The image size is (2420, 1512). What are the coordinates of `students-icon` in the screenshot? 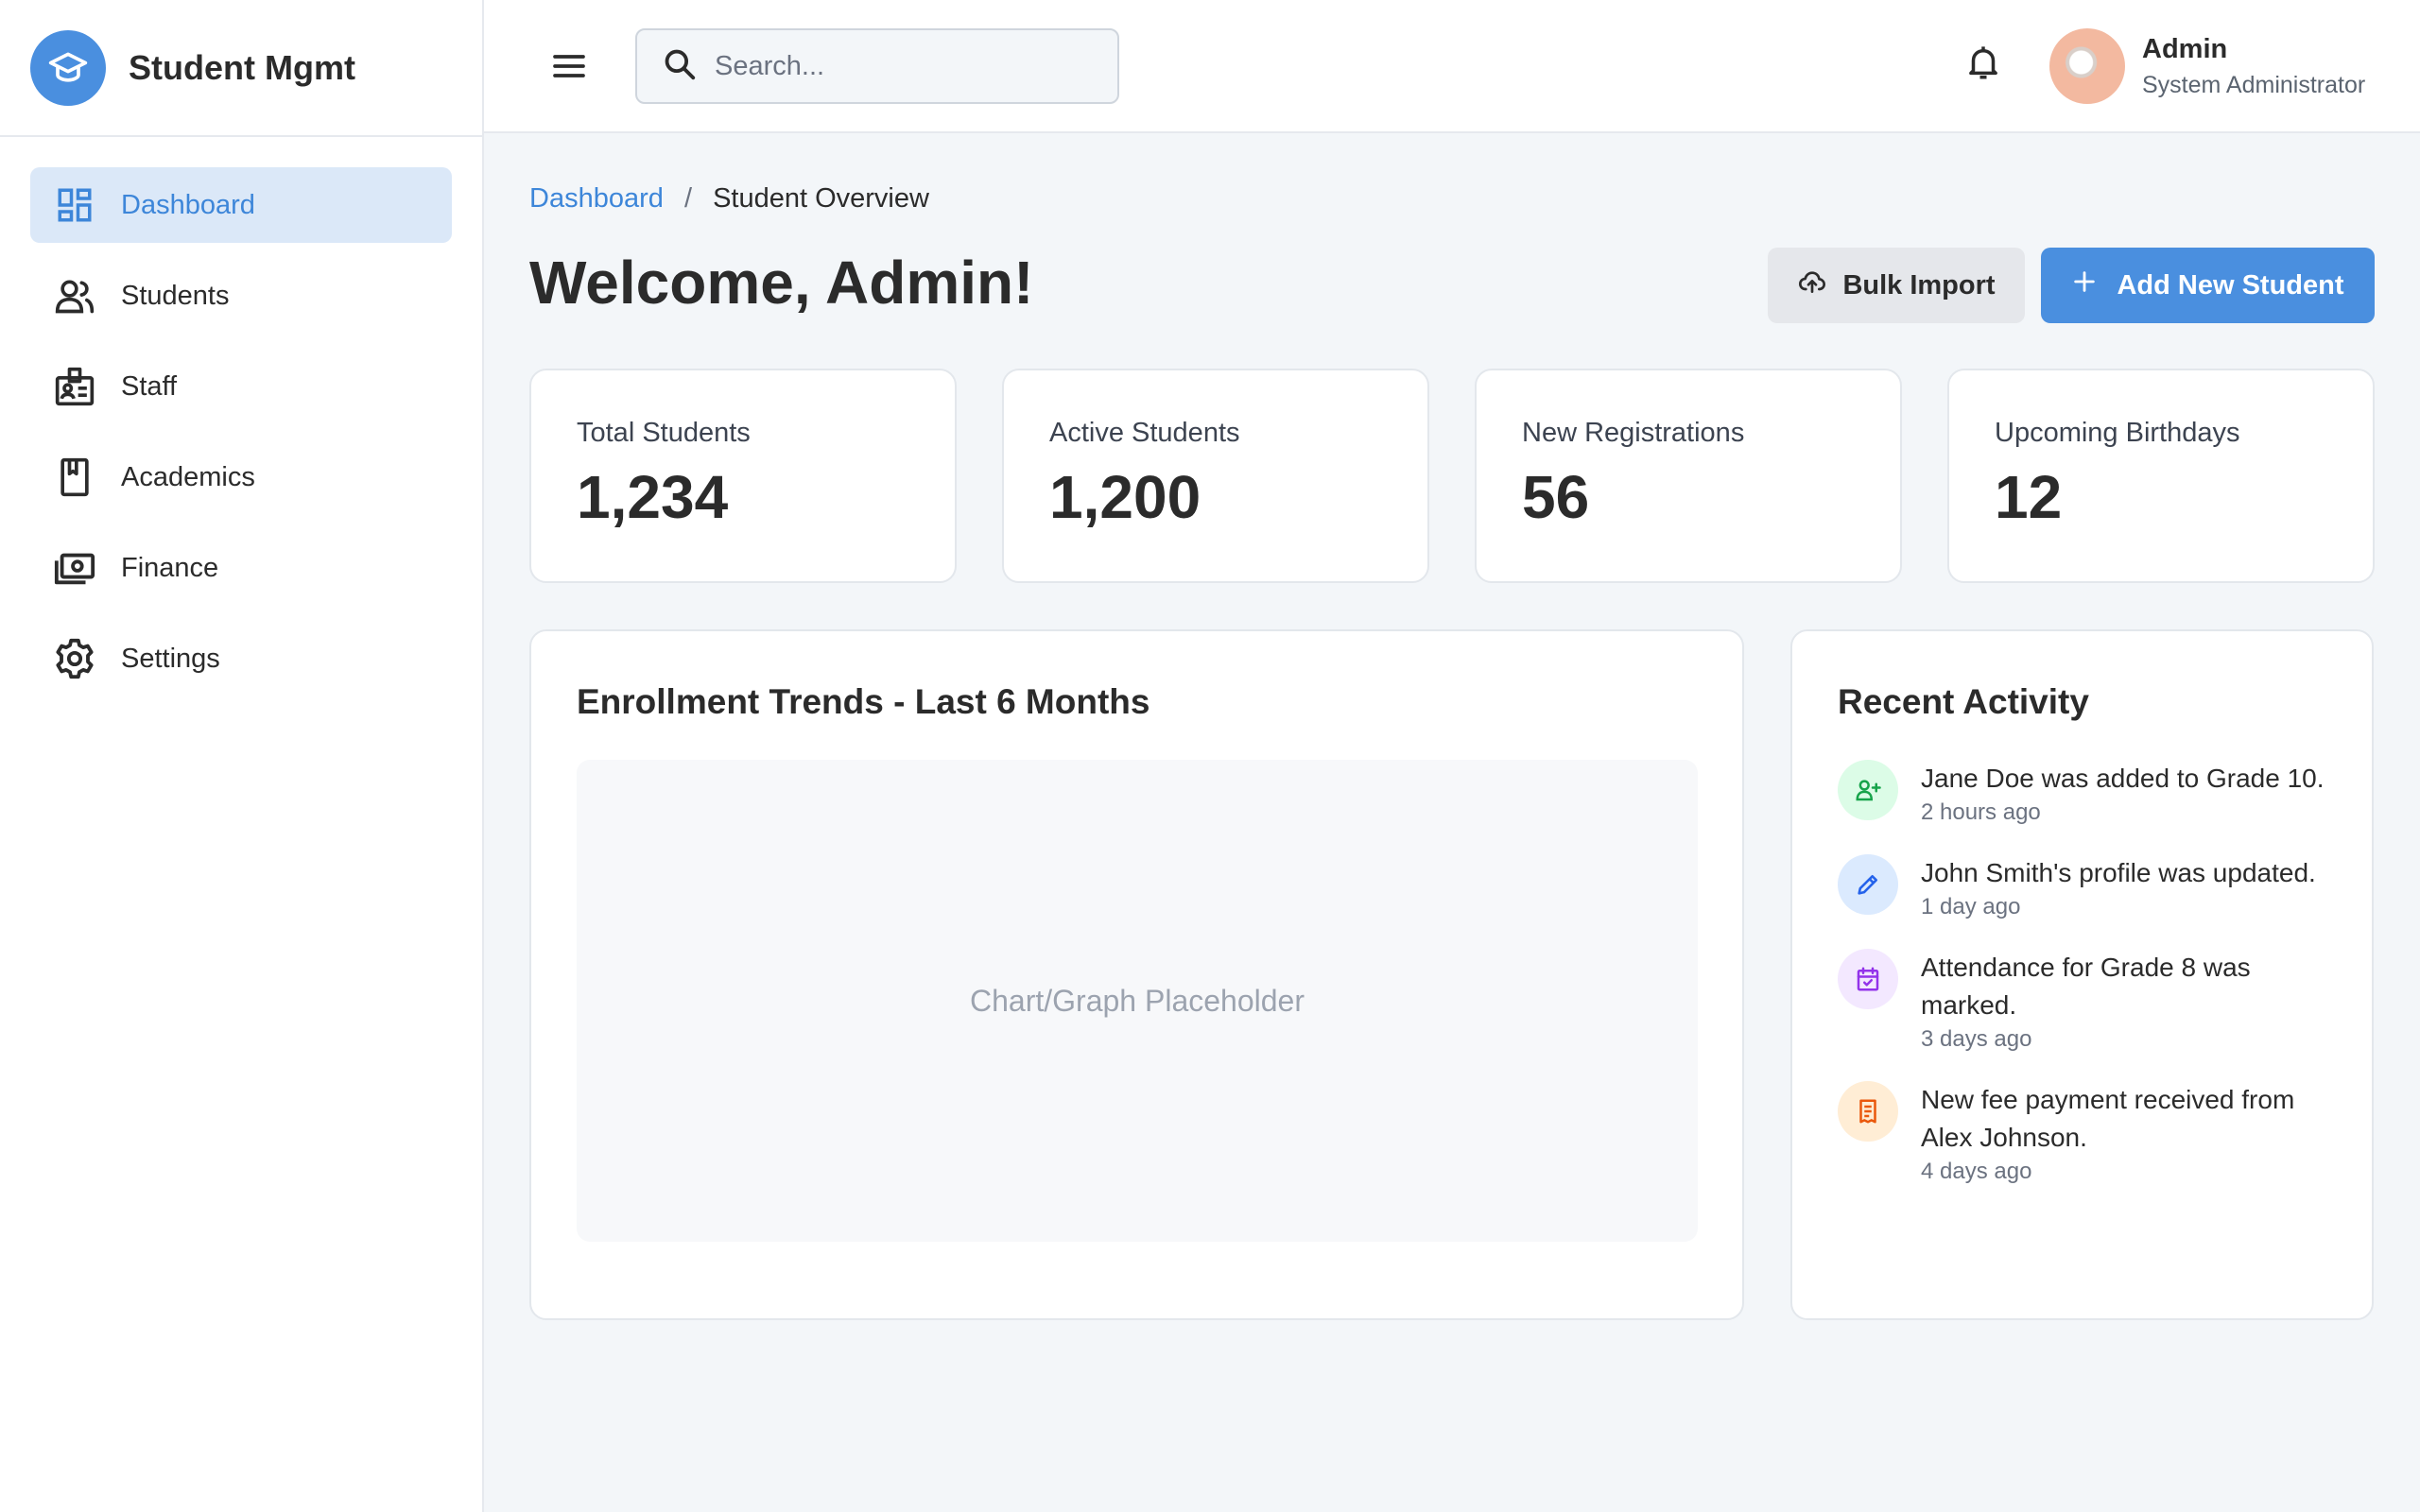 It's located at (74, 296).